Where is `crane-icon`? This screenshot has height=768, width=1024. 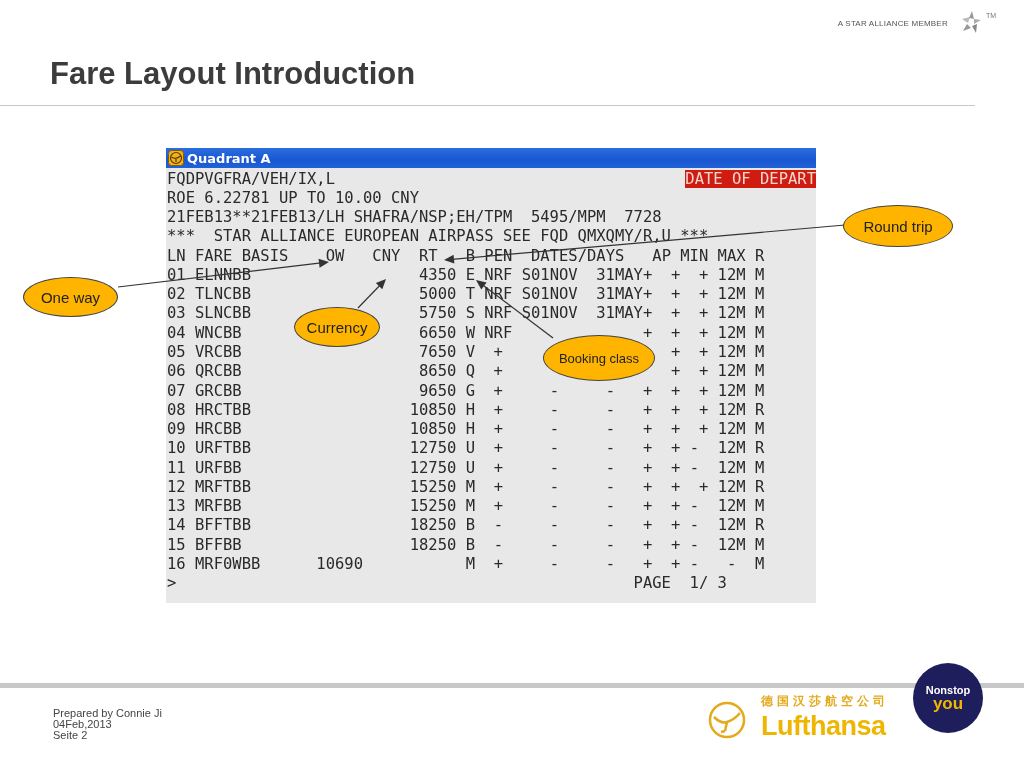
crane-icon is located at coordinates (176, 158).